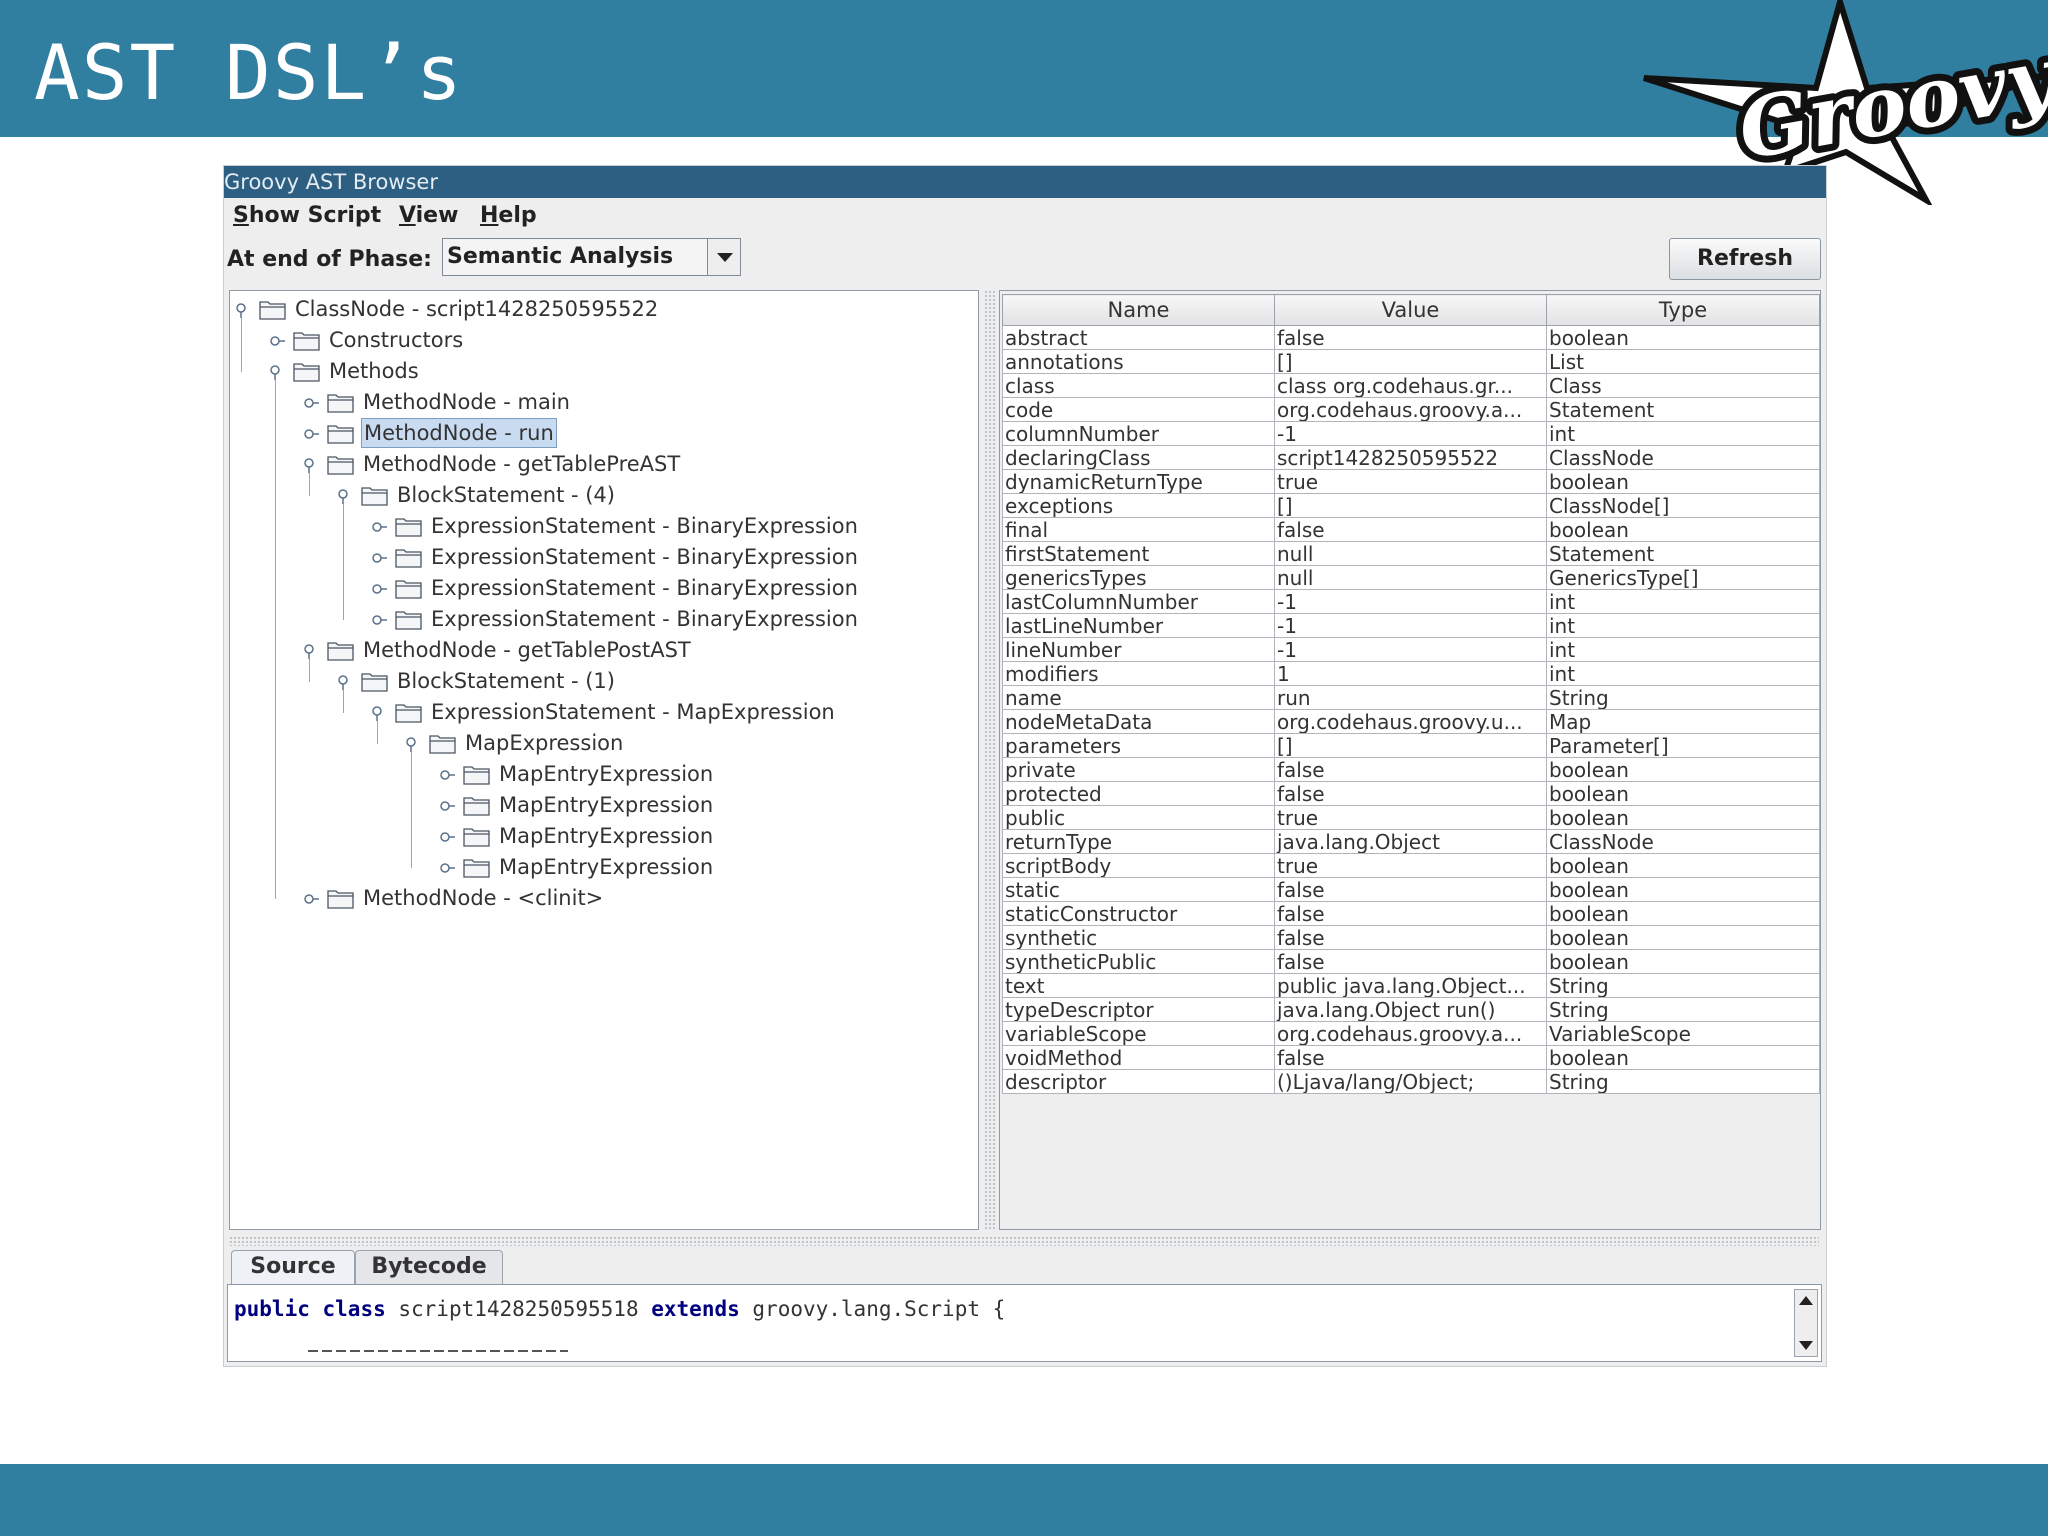  I want to click on cell-name: nodeMetaData, so click(1138, 721).